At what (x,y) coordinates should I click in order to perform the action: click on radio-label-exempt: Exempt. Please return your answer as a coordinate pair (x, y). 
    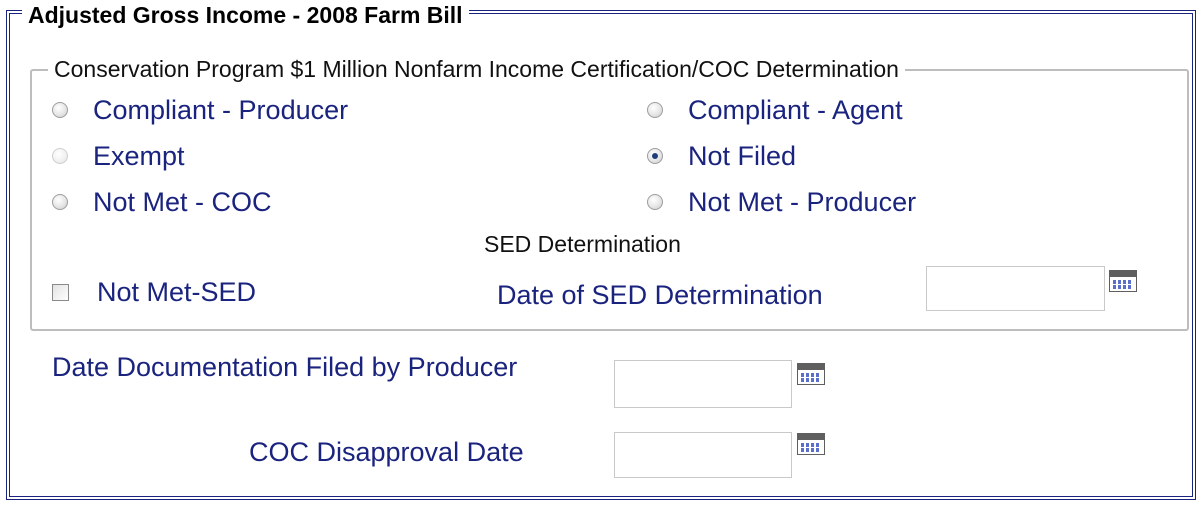
    Looking at the image, I should click on (139, 156).